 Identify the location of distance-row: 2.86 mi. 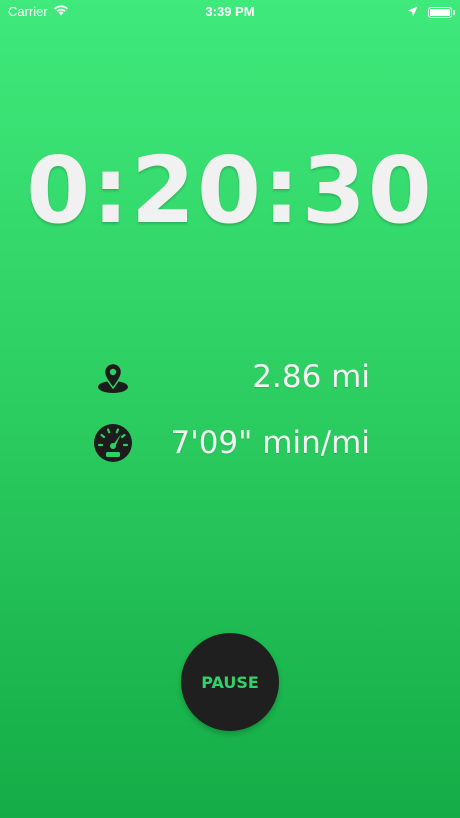
(230, 377).